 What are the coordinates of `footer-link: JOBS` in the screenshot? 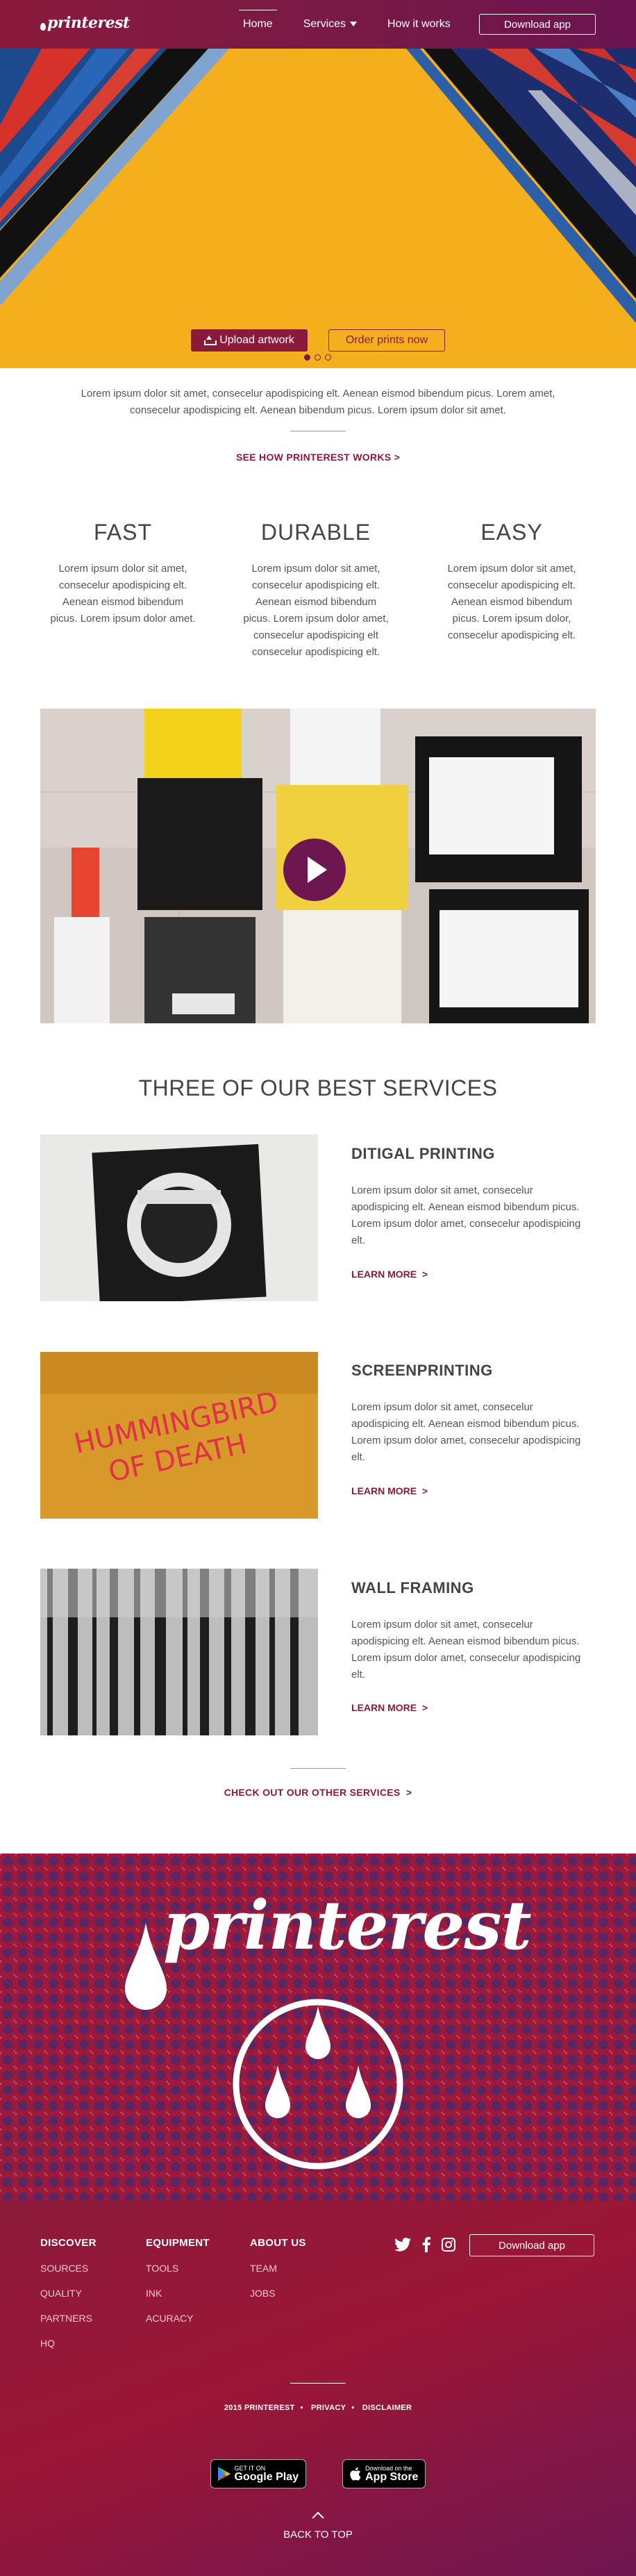 It's located at (278, 2294).